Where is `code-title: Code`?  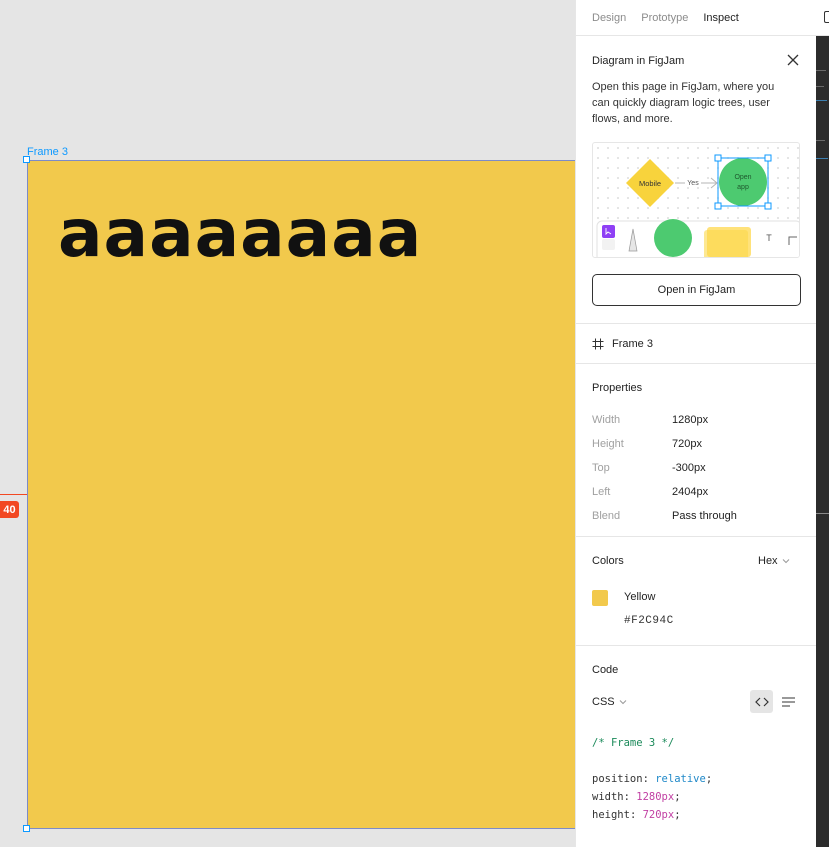 code-title: Code is located at coordinates (605, 670).